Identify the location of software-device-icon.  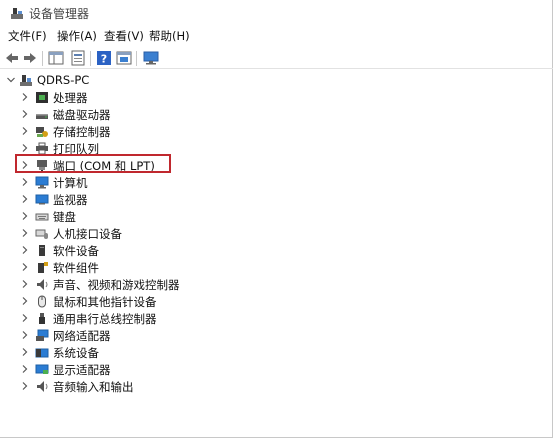
(42, 250).